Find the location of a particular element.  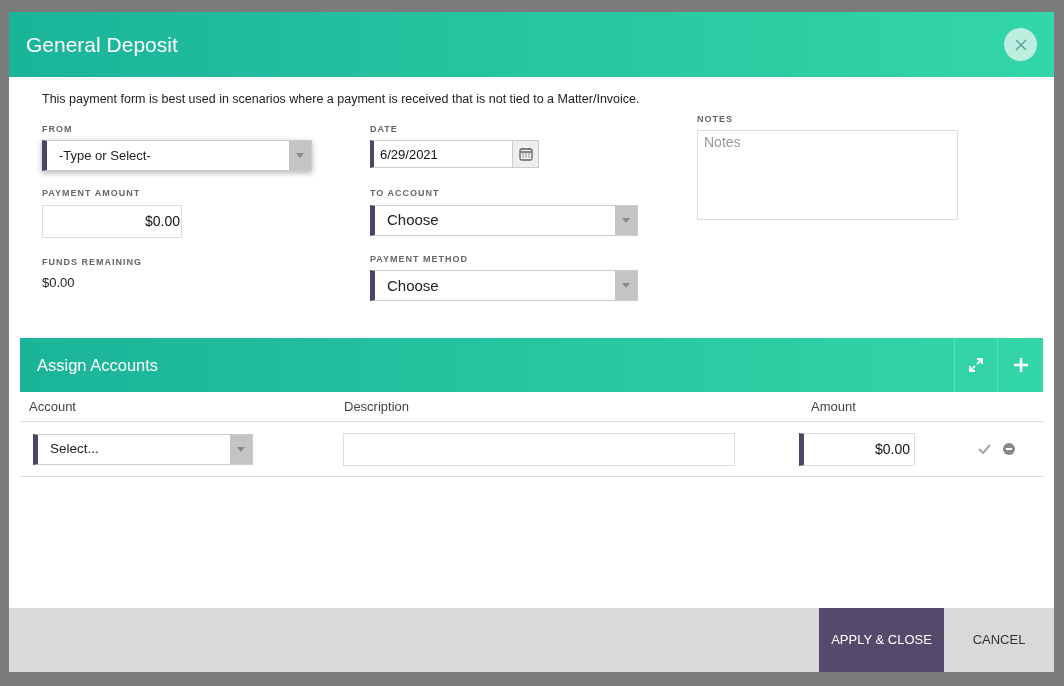

date-field: 6/29/2021 is located at coordinates (454, 154).